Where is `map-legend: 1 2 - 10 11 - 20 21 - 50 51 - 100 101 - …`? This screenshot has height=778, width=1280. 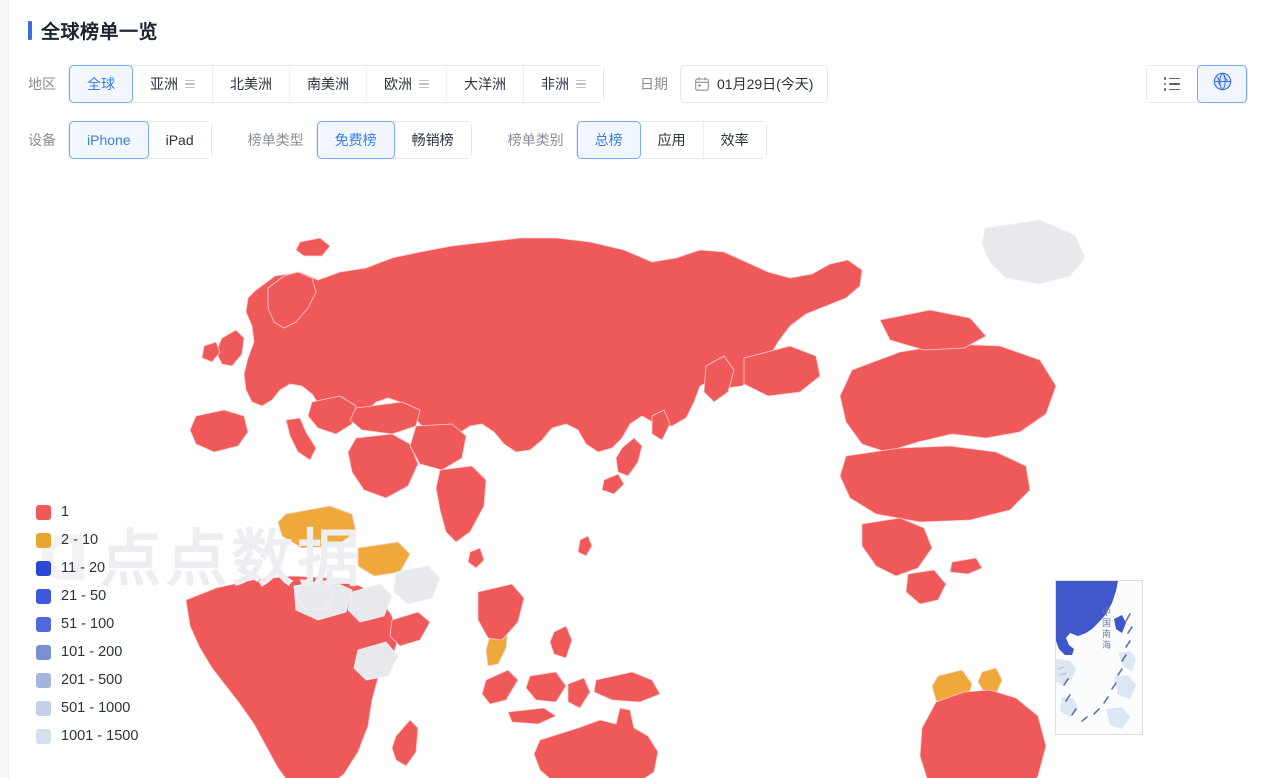
map-legend: 1 2 - 10 11 - 20 21 - 50 51 - 100 101 - … is located at coordinates (87, 624).